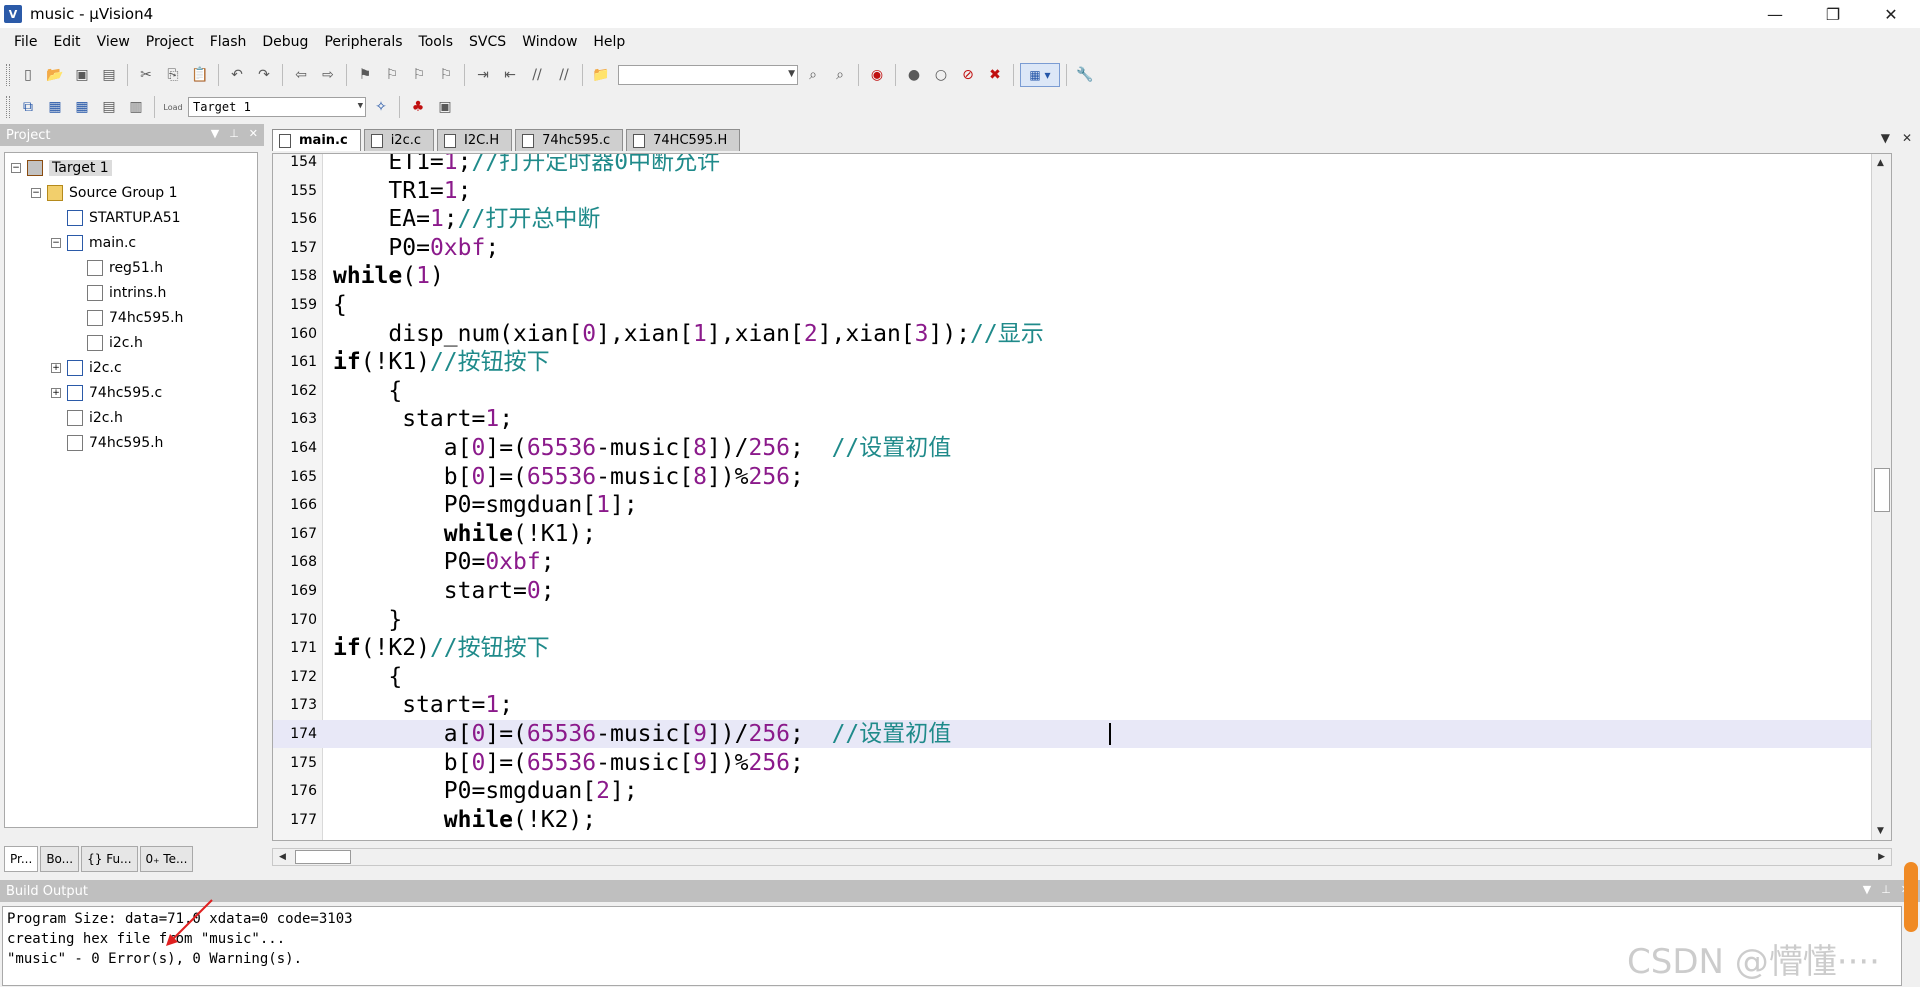 This screenshot has height=987, width=1920. I want to click on menu-debug: Debug, so click(285, 42).